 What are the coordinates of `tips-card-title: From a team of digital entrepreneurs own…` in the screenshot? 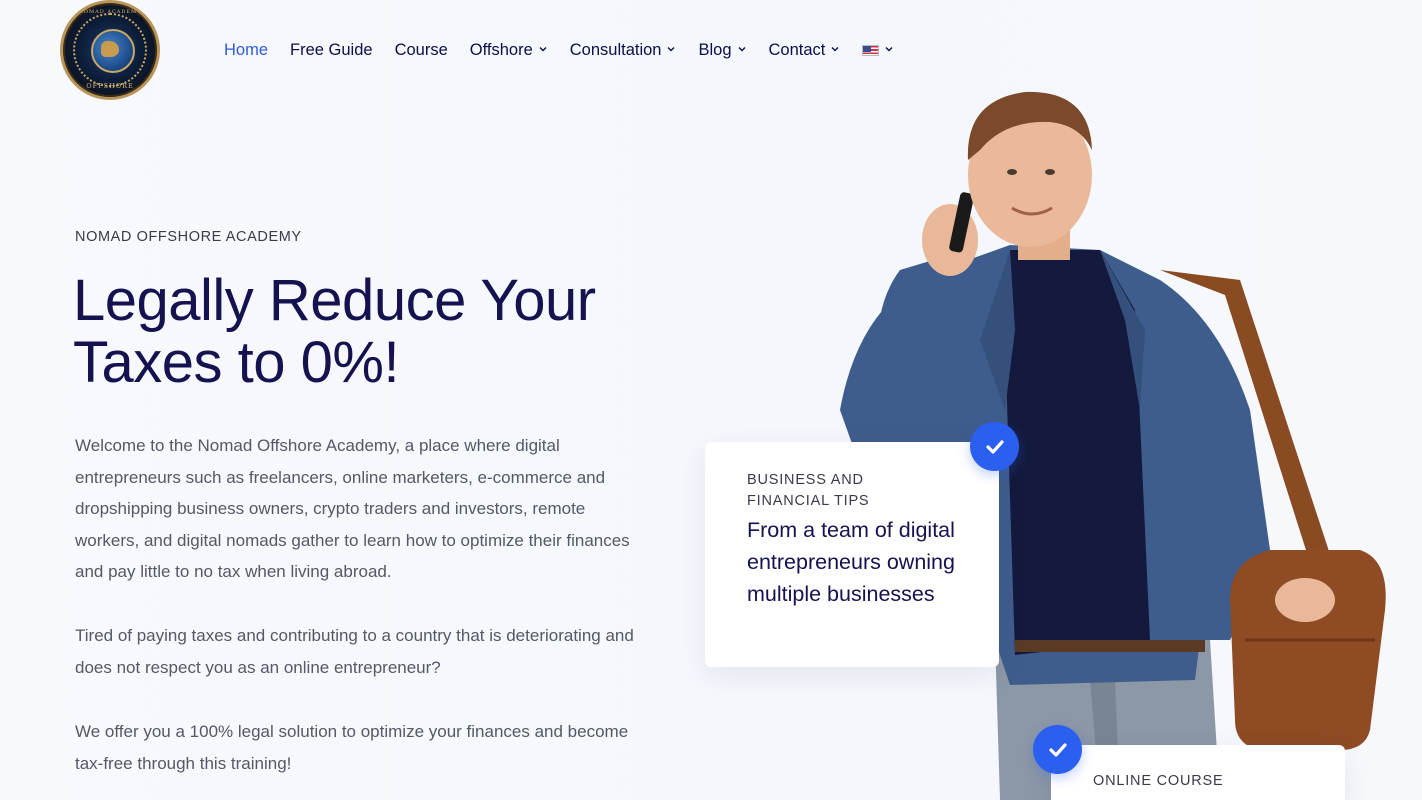 It's located at (851, 562).